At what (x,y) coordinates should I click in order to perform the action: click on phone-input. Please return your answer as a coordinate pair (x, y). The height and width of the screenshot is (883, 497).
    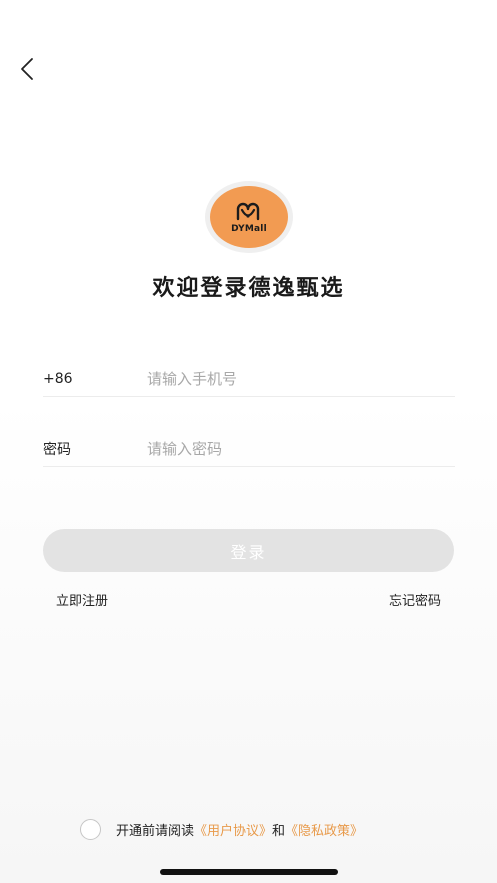
    Looking at the image, I should click on (301, 378).